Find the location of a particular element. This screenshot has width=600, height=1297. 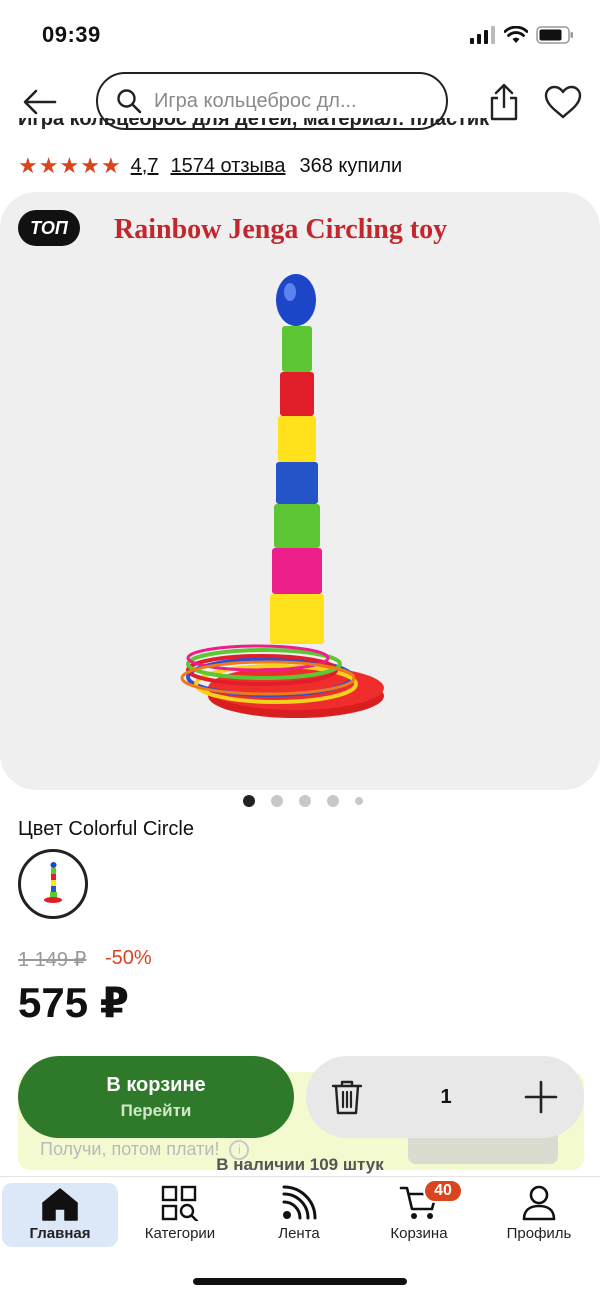

reviews-link: 1574 отзыва is located at coordinates (227, 166).